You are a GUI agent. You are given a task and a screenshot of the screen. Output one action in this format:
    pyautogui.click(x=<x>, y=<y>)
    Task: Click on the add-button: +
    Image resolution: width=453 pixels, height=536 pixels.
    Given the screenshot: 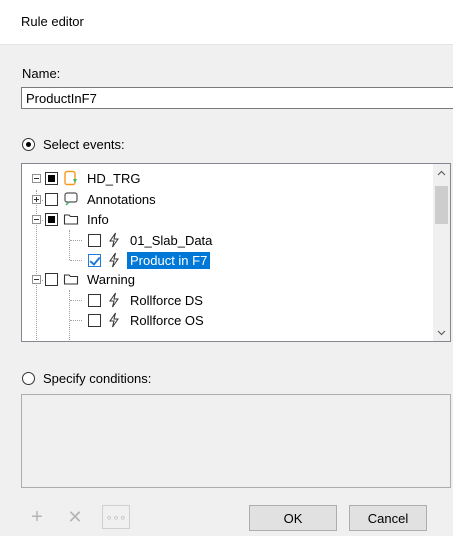 What is the action you would take?
    pyautogui.click(x=37, y=517)
    